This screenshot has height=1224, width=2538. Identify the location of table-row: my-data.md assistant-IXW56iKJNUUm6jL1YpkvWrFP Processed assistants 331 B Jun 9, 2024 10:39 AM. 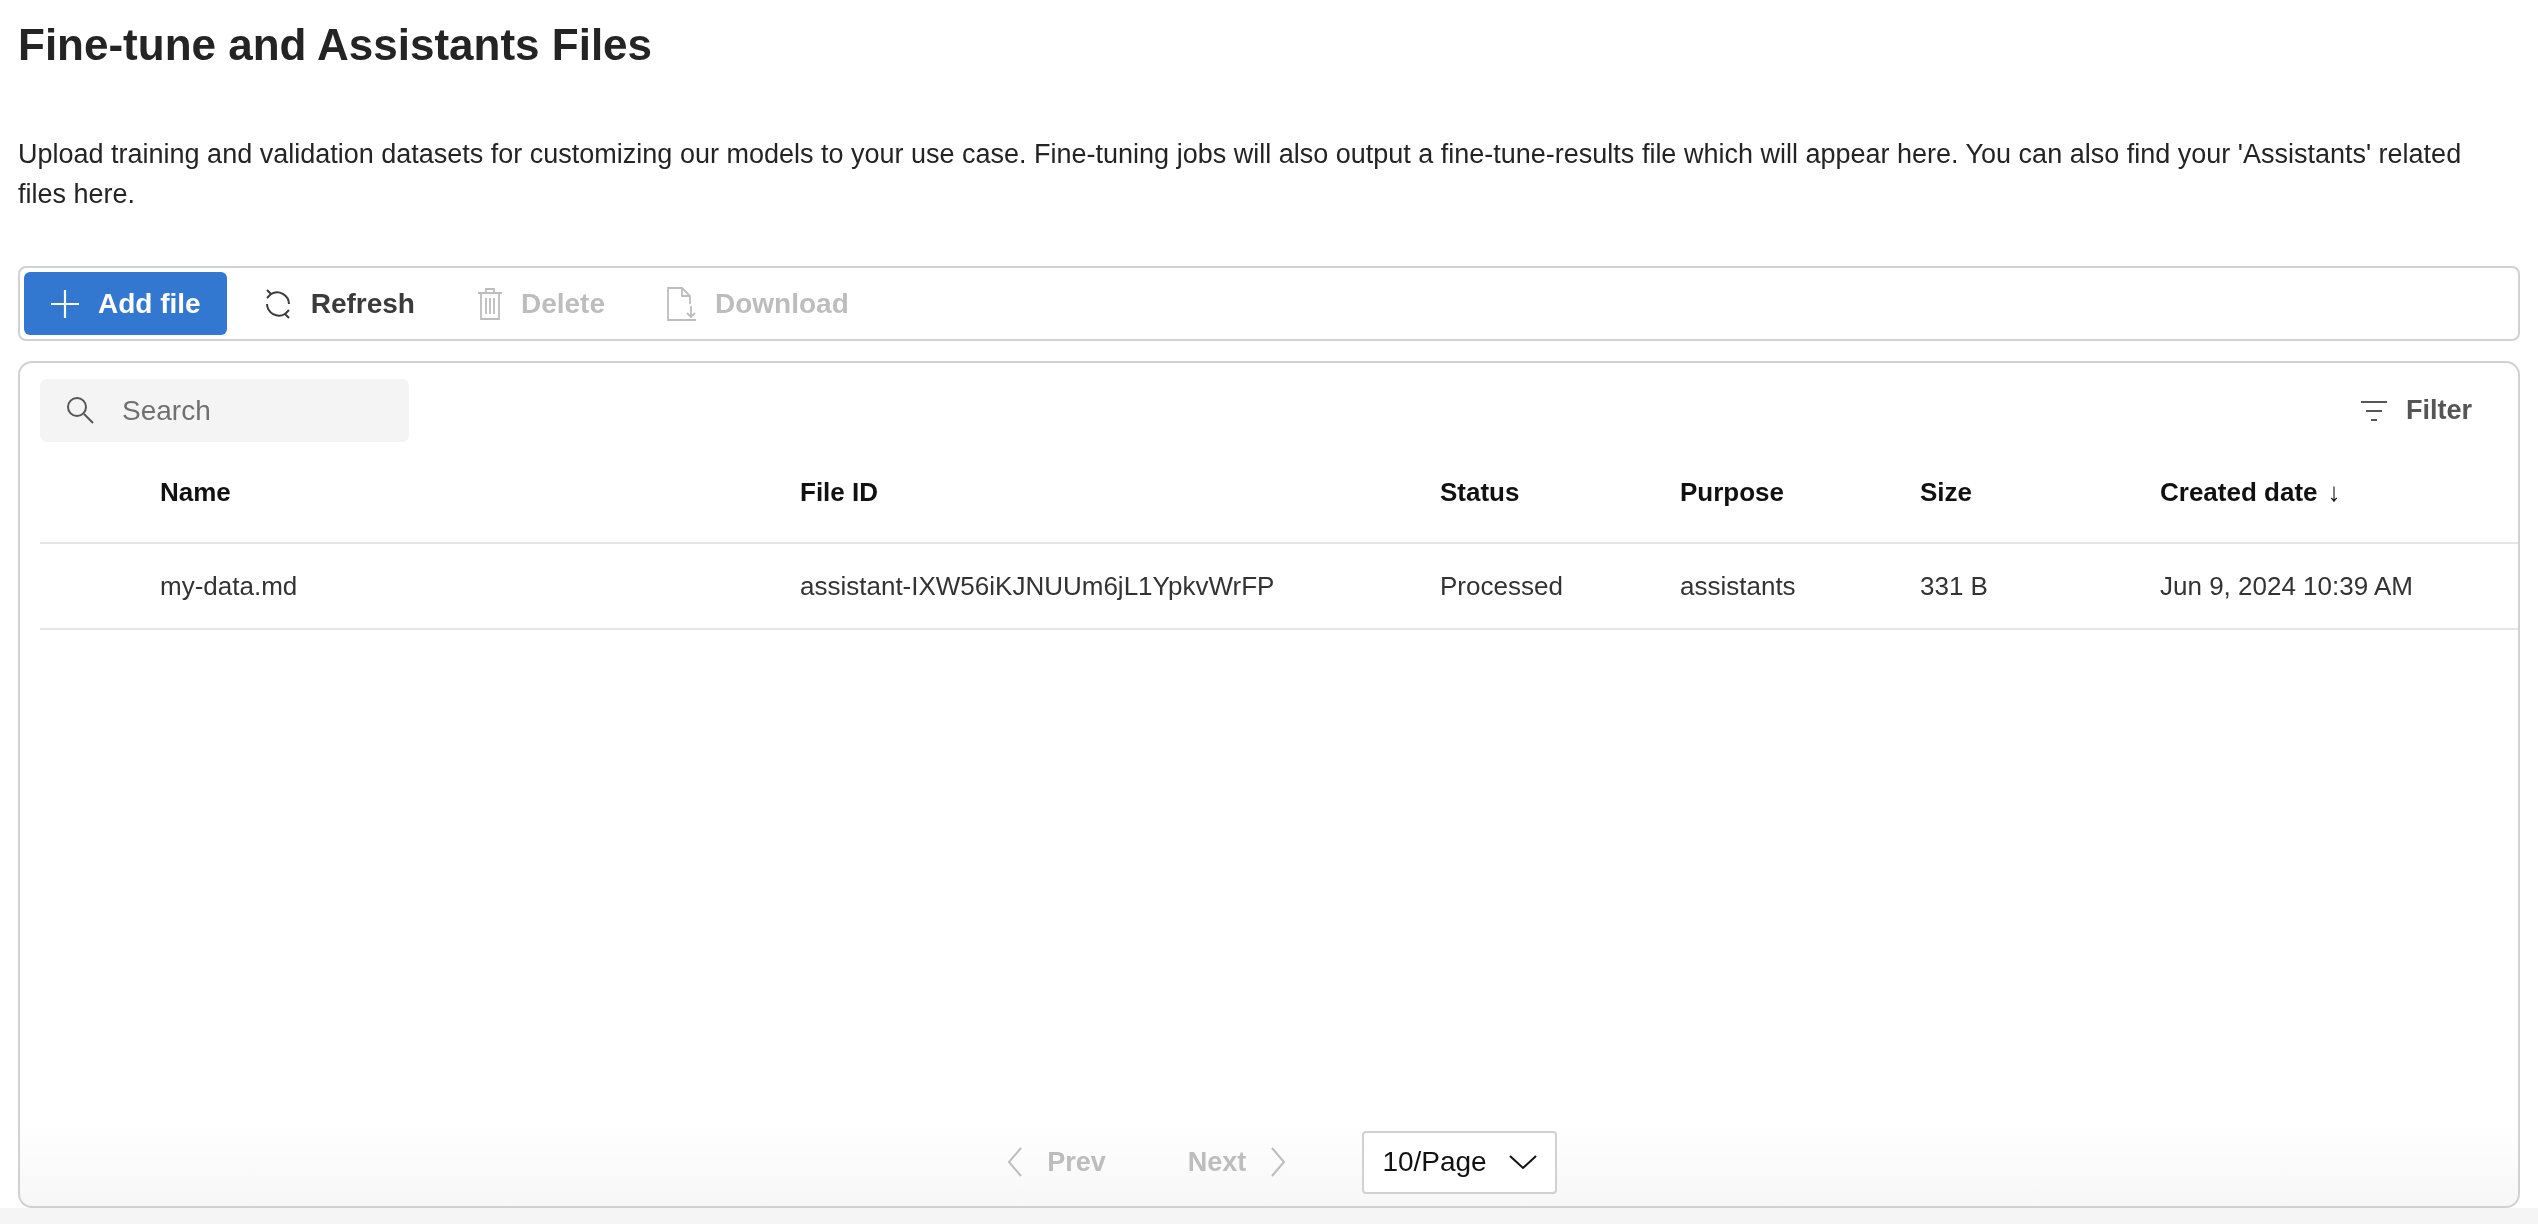
(1279, 587).